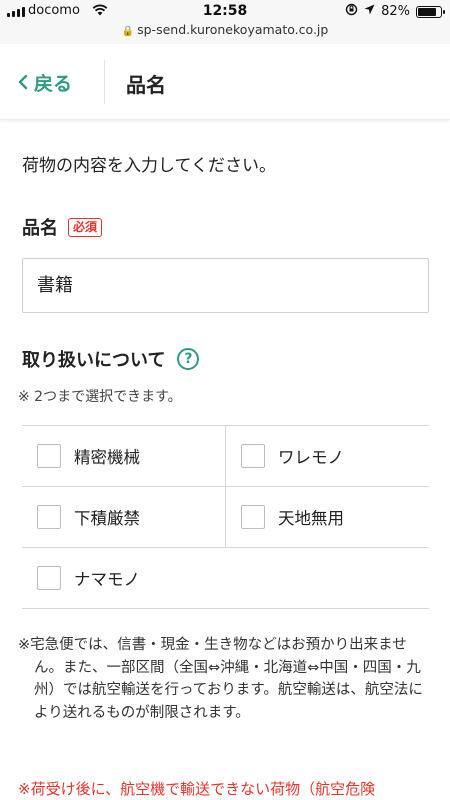 This screenshot has width=450, height=800. What do you see at coordinates (23, 82) in the screenshot?
I see `chevron-left-icon` at bounding box center [23, 82].